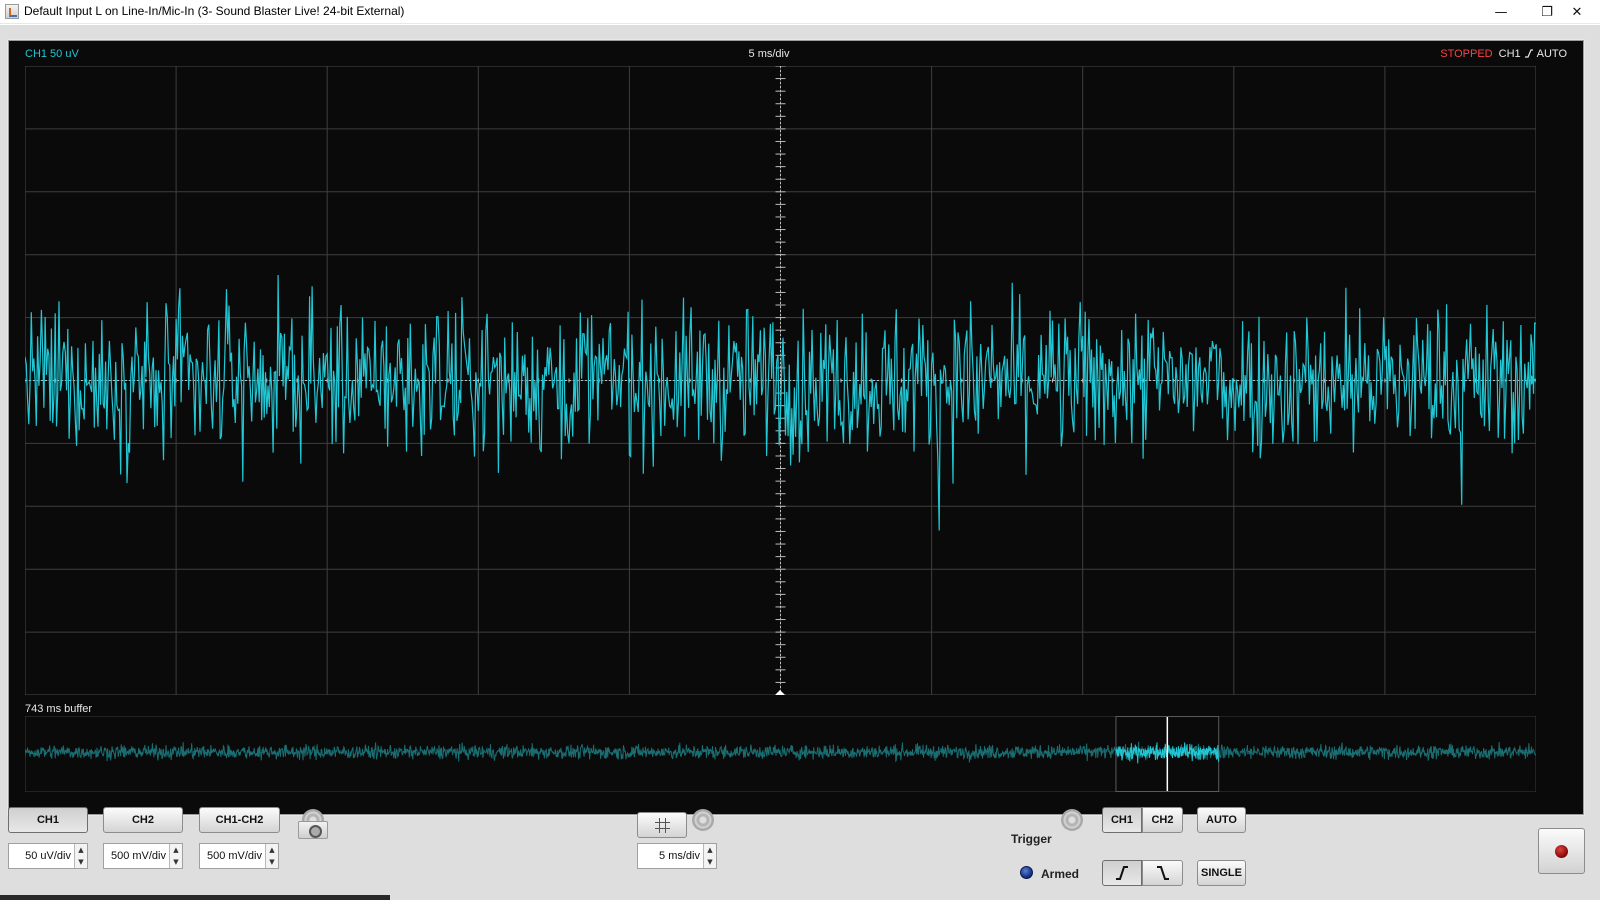 This screenshot has width=1600, height=900. I want to click on record-button, so click(1561, 851).